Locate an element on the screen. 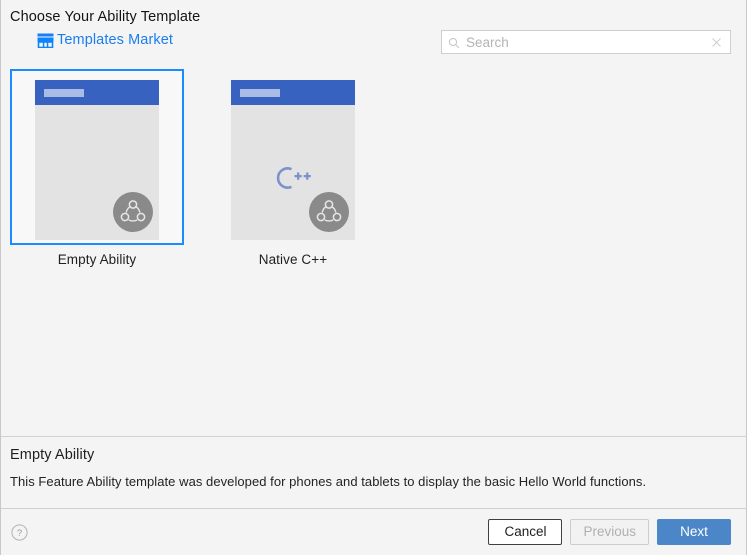 Image resolution: width=747 pixels, height=555 pixels. template-card-label: Native C++ is located at coordinates (293, 259).